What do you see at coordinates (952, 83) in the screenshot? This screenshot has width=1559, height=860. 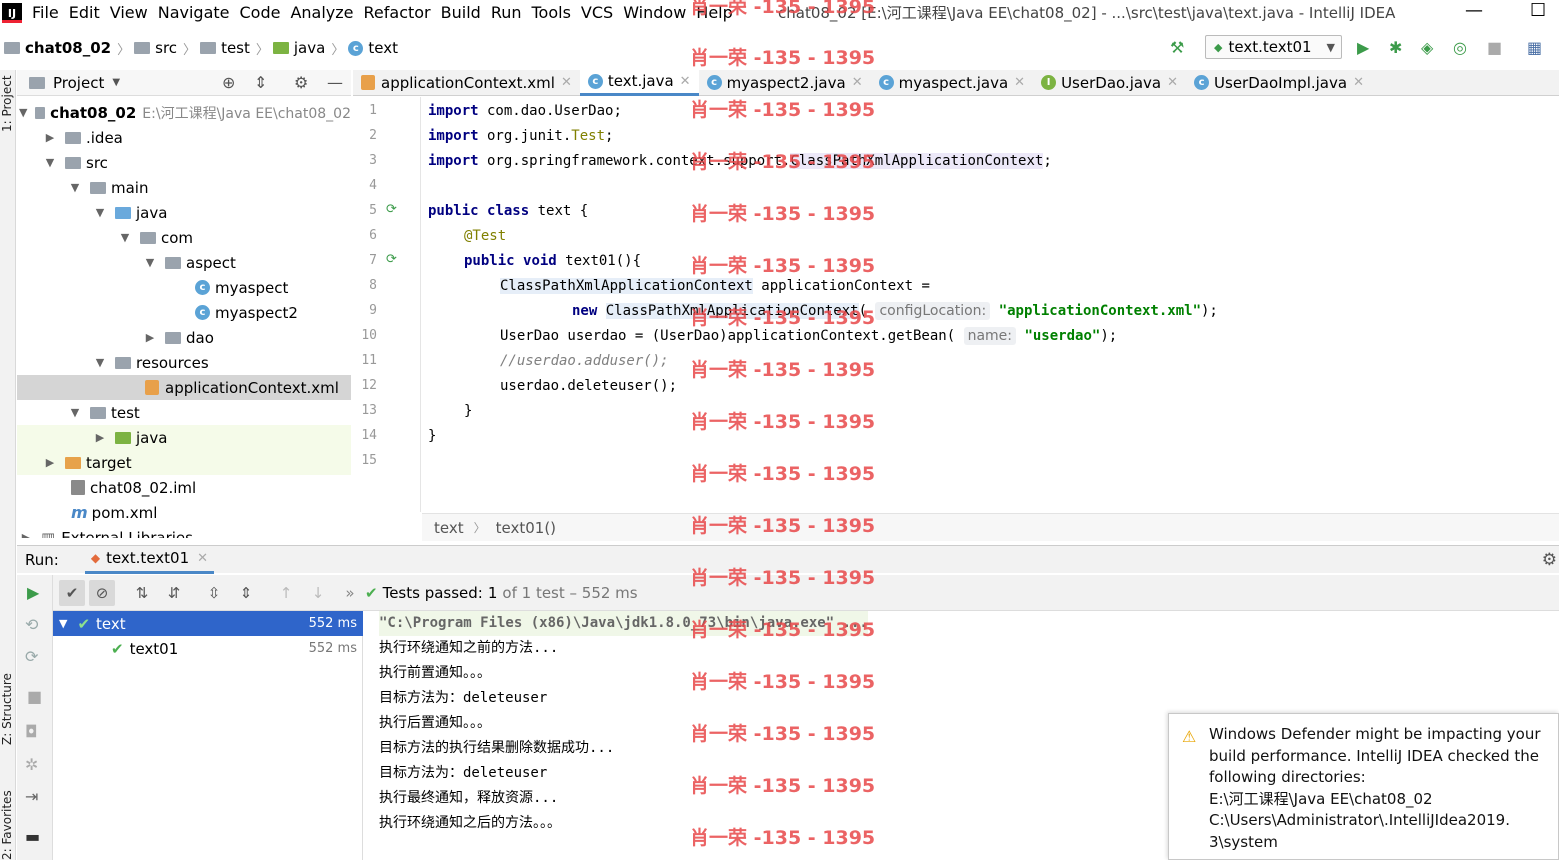 I see `tab-myaspect-java: c myaspect.java ✕` at bounding box center [952, 83].